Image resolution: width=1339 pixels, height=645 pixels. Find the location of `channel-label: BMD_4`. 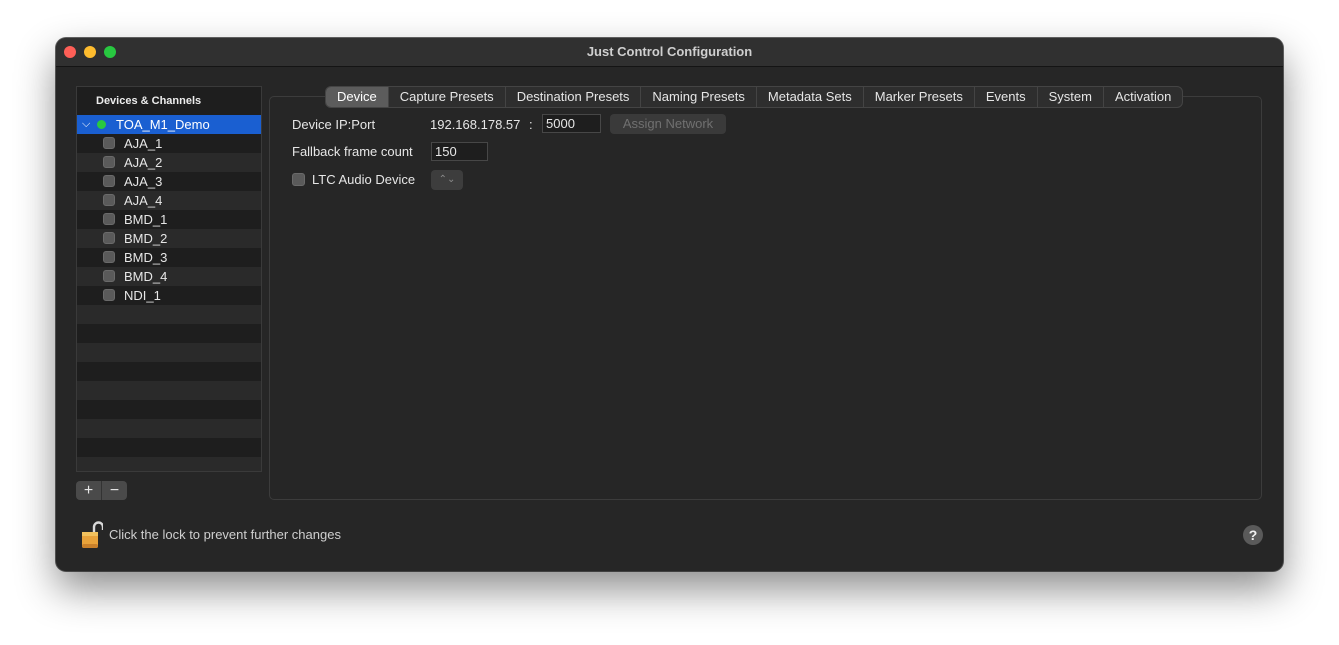

channel-label: BMD_4 is located at coordinates (146, 276).